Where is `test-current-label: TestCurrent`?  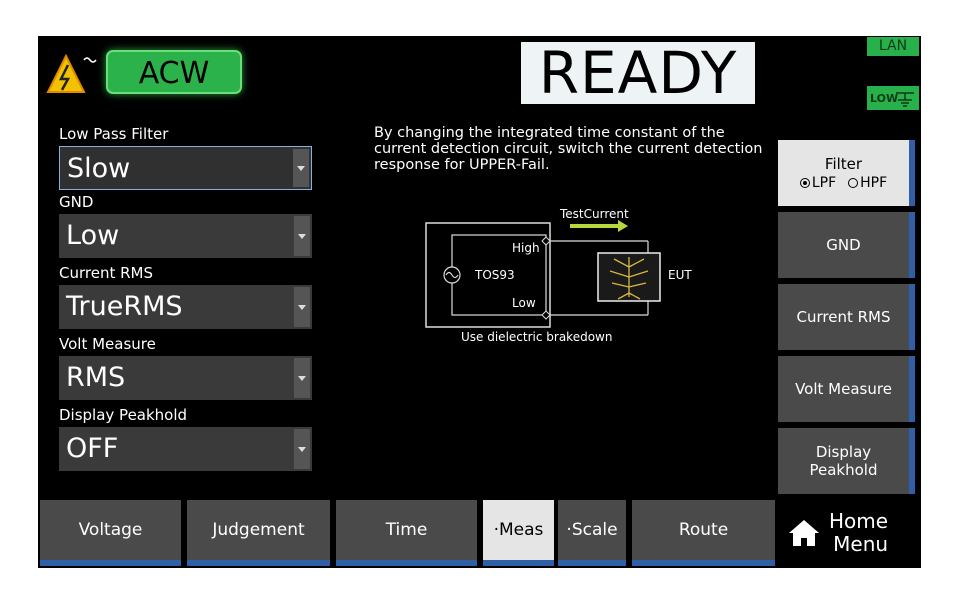 test-current-label: TestCurrent is located at coordinates (594, 214).